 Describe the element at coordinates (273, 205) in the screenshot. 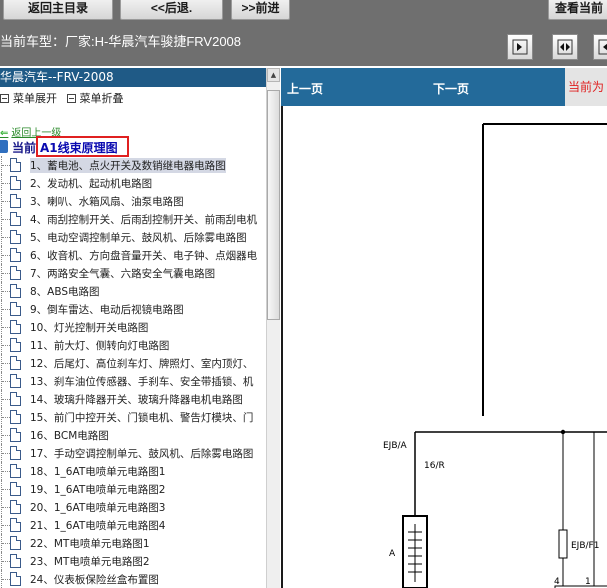

I see `scroll-thumb` at that location.